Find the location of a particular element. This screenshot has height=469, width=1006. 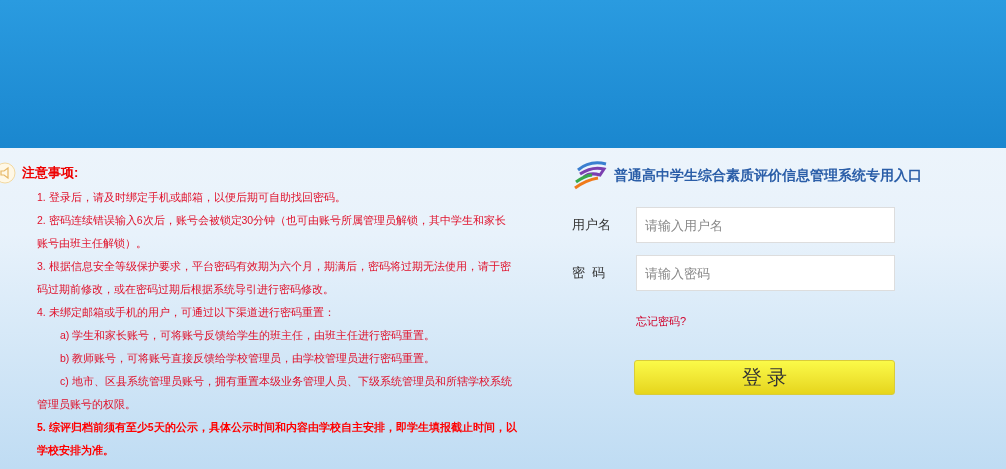

notice-item: 3. 根据信息安全等级保护要求，平台密码有效期为六个月，期满后，密码将过期无法使用，请于密码过期前修改，或在密码过期后根据系统导引进行密码修改。 is located at coordinates (274, 278).